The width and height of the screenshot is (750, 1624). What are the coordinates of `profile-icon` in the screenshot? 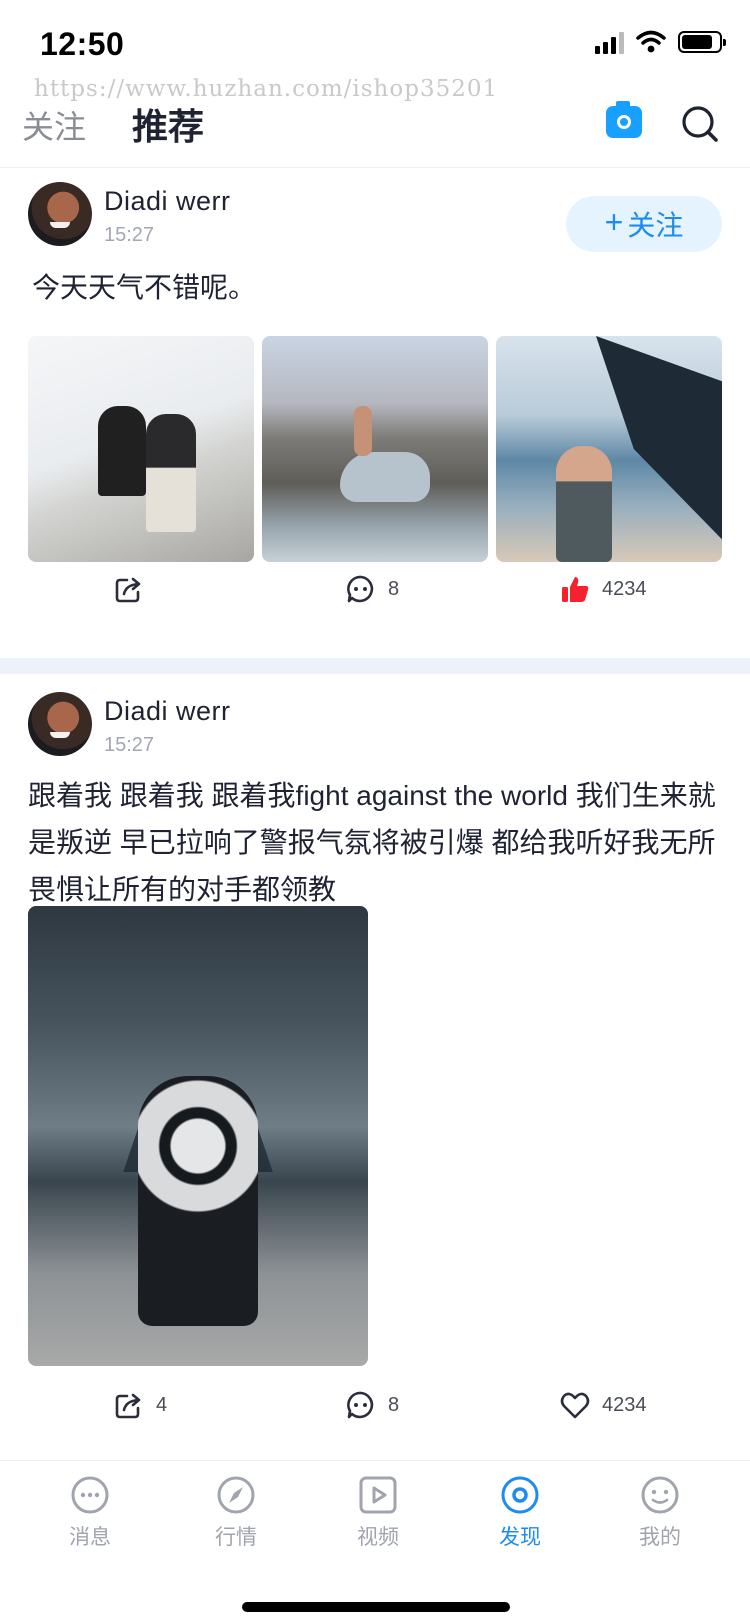 It's located at (660, 1495).